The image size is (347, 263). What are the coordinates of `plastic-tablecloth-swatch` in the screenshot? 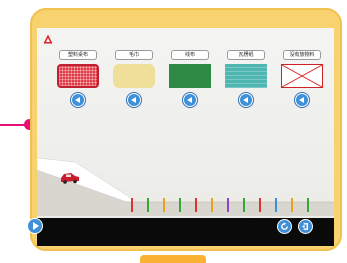 It's located at (78, 76).